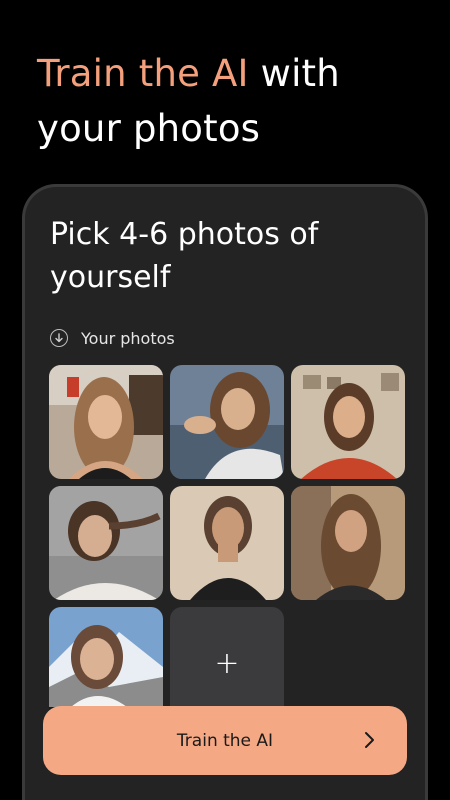 This screenshot has height=800, width=450. What do you see at coordinates (184, 256) in the screenshot?
I see `card-title: Pick 4-6 photos of yourself` at bounding box center [184, 256].